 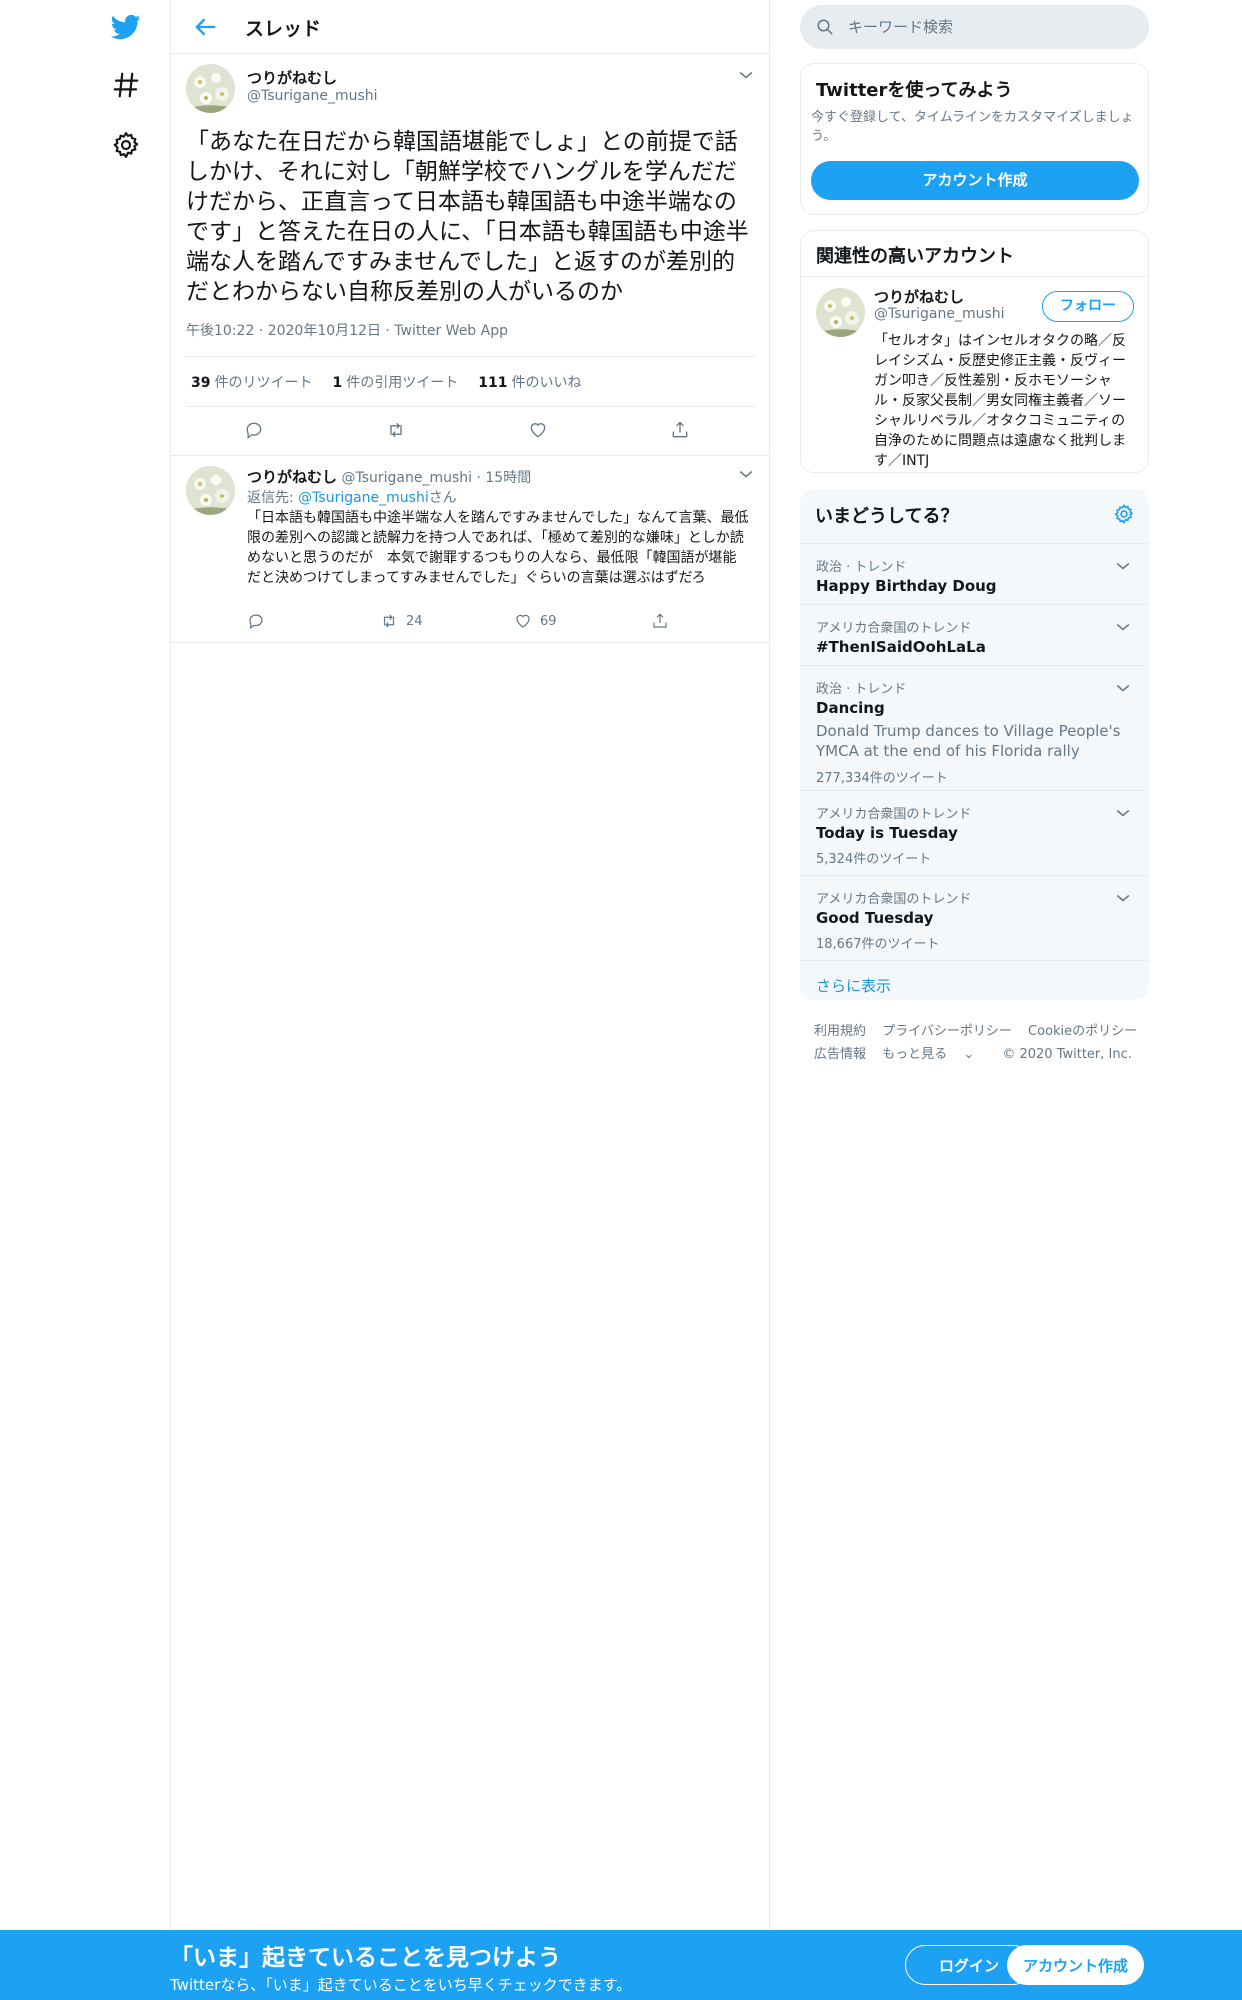 I want to click on back-arrow-icon, so click(x=205, y=27).